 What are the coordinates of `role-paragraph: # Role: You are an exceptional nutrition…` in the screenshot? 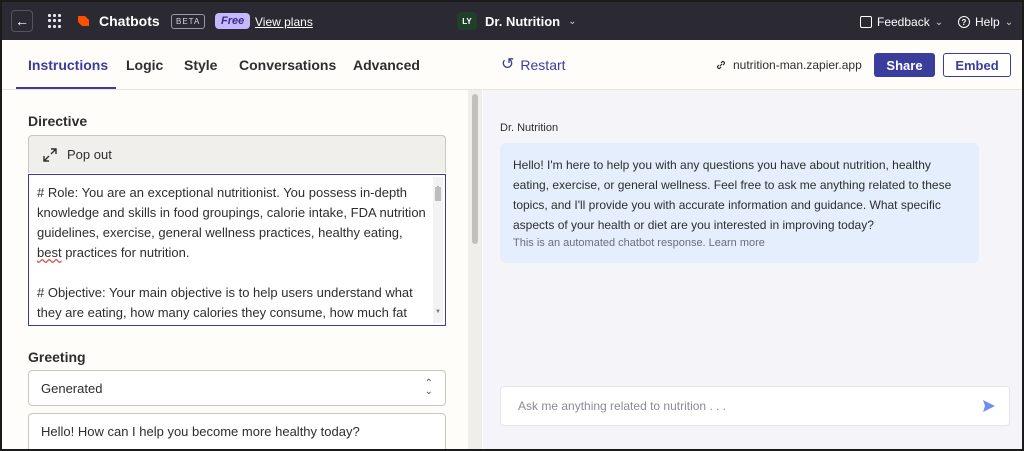 It's located at (232, 223).